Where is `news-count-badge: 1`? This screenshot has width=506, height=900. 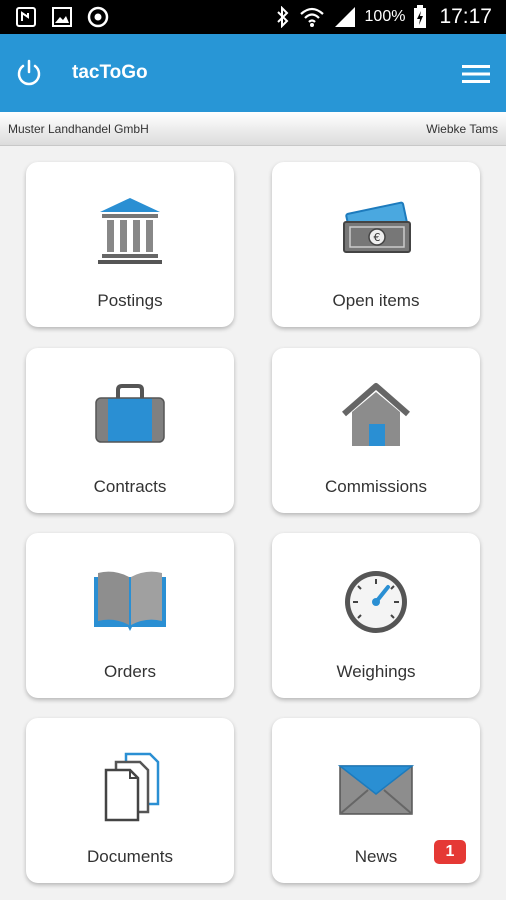
news-count-badge: 1 is located at coordinates (450, 852).